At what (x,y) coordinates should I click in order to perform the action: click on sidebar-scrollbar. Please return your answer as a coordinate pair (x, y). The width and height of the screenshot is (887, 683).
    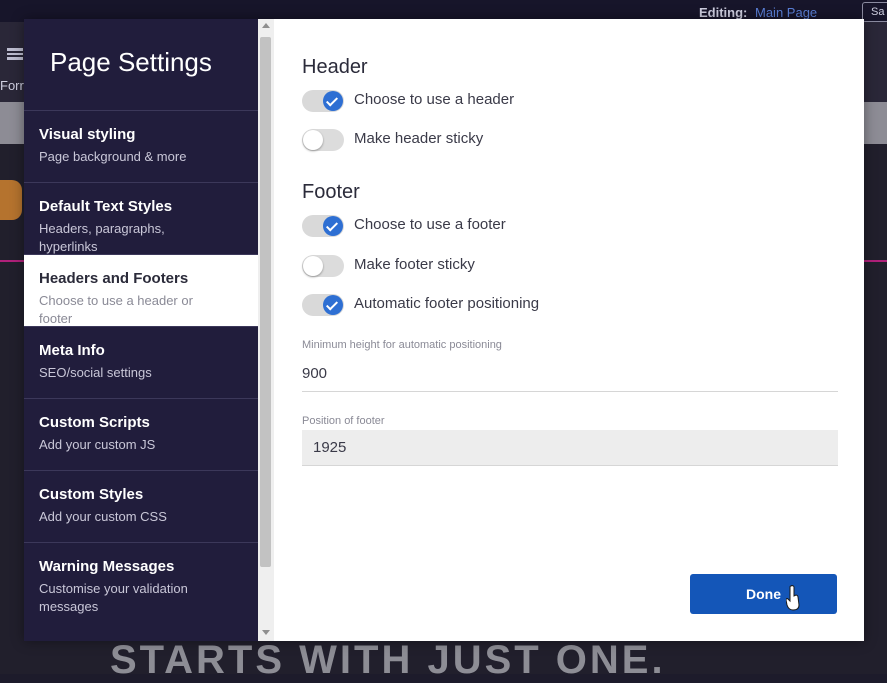
    Looking at the image, I should click on (266, 330).